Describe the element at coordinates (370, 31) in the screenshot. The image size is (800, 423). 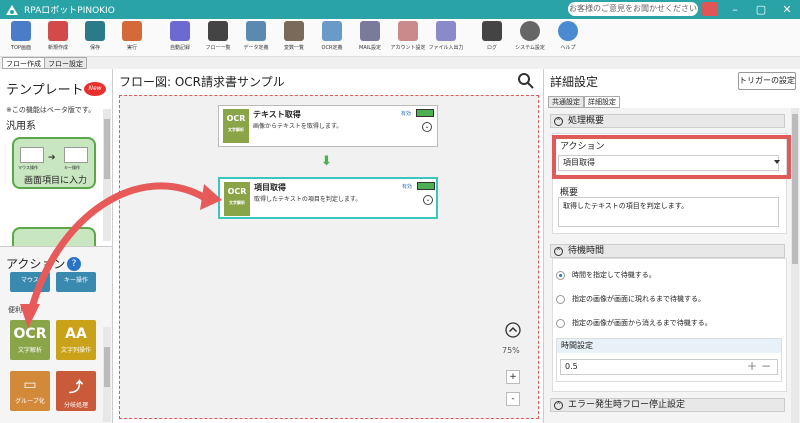
I see `mail-icon` at that location.